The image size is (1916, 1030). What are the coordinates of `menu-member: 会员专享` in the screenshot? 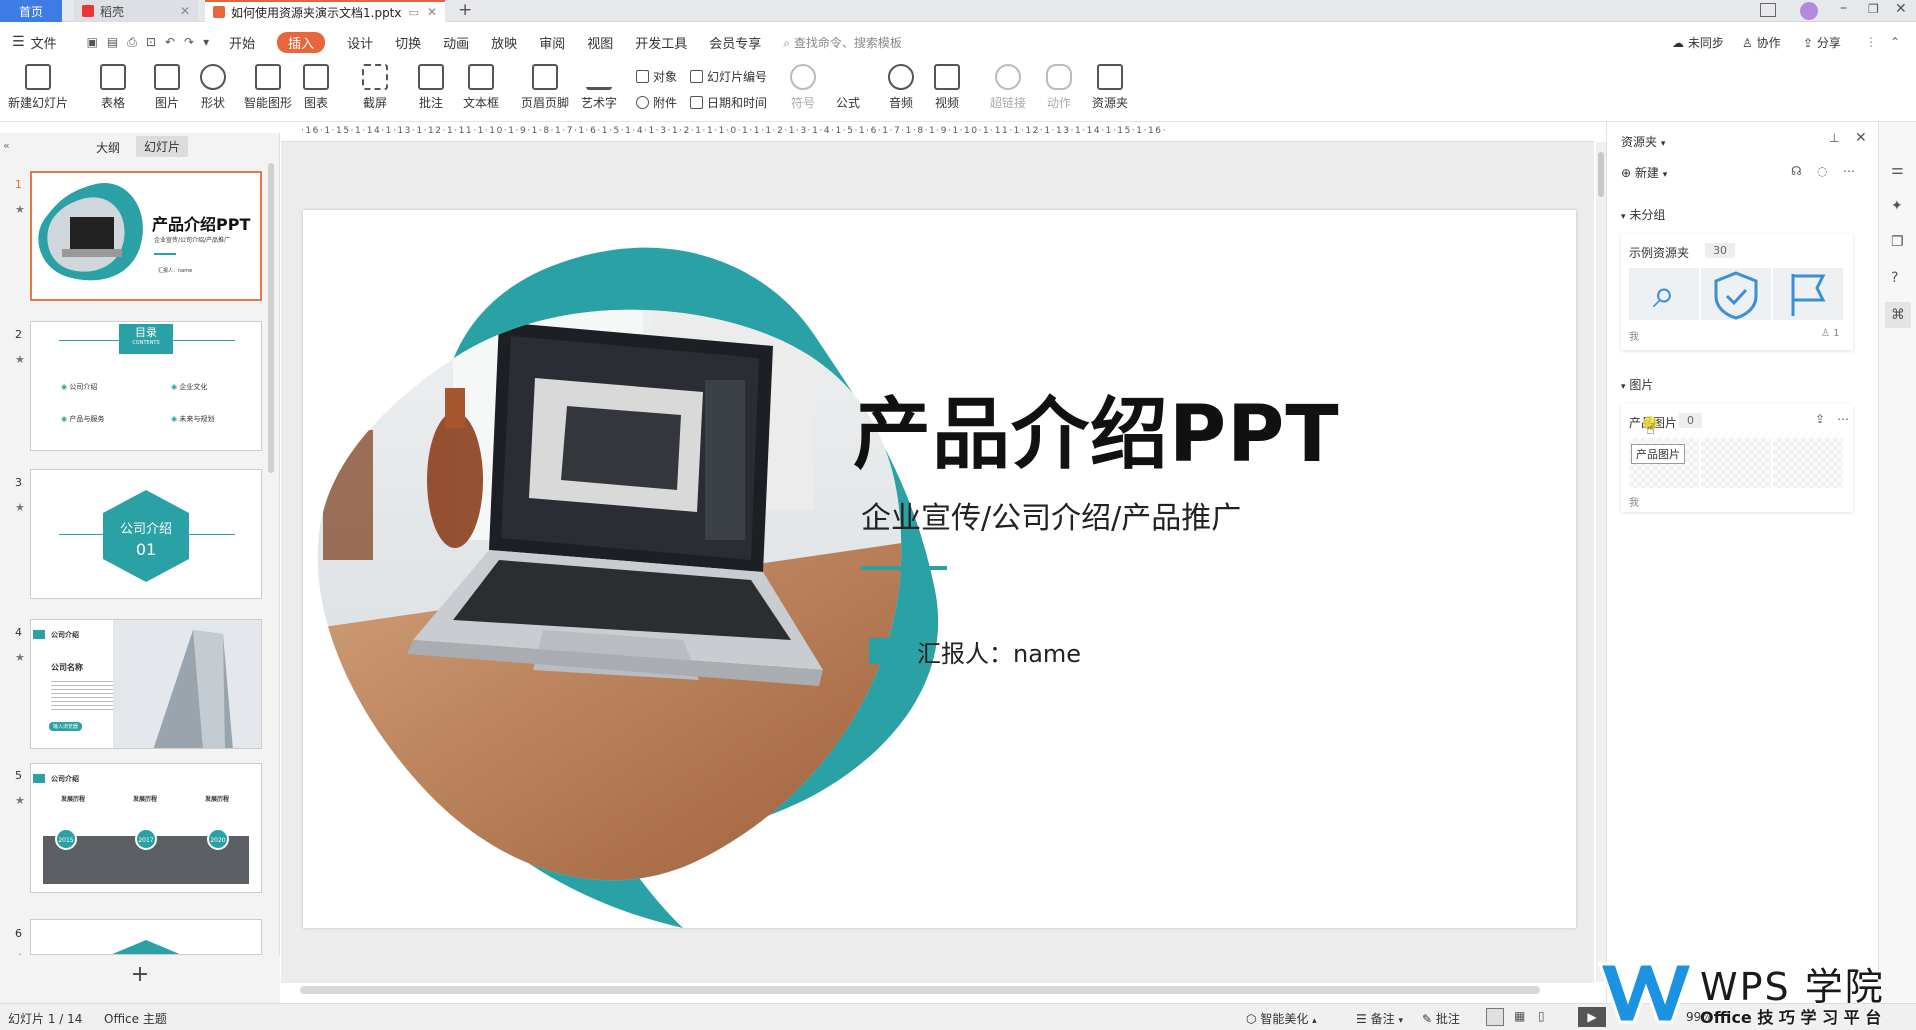 It's located at (735, 42).